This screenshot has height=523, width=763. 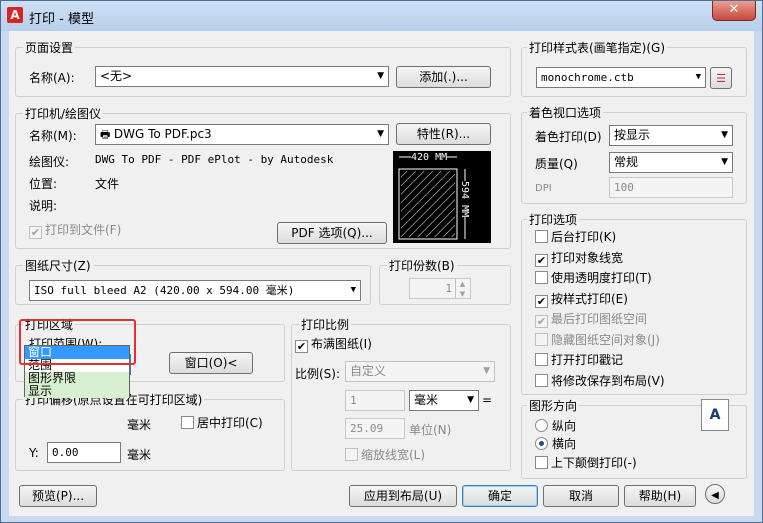 What do you see at coordinates (541, 462) in the screenshot?
I see `upside-down-box` at bounding box center [541, 462].